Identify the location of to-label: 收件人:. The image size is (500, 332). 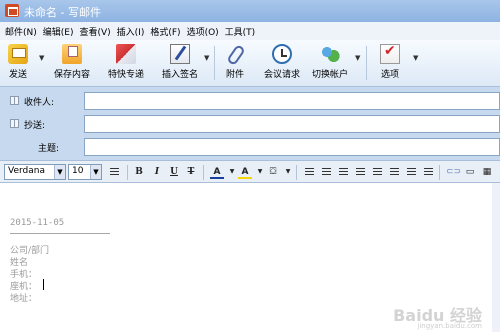
(39, 101).